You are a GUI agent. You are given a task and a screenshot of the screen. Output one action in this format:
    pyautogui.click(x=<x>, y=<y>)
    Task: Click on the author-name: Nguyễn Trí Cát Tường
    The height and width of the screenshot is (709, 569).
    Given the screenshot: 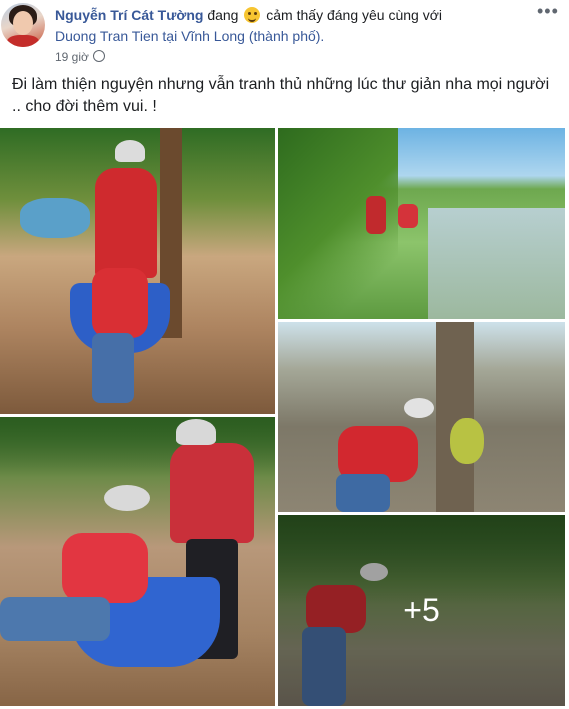 What is the action you would take?
    pyautogui.click(x=129, y=15)
    